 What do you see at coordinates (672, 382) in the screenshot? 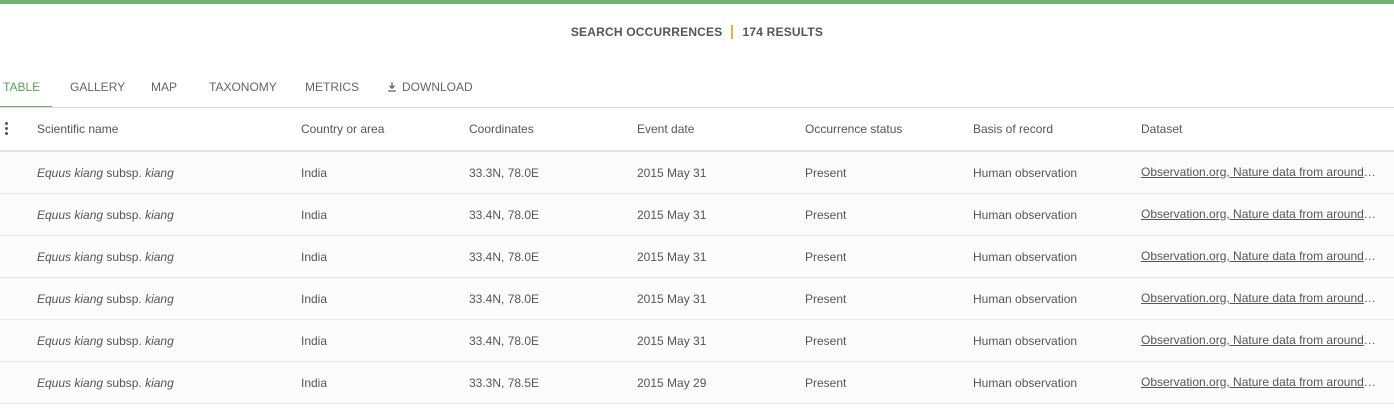
I see `event-date-cell: 2015 May 29` at bounding box center [672, 382].